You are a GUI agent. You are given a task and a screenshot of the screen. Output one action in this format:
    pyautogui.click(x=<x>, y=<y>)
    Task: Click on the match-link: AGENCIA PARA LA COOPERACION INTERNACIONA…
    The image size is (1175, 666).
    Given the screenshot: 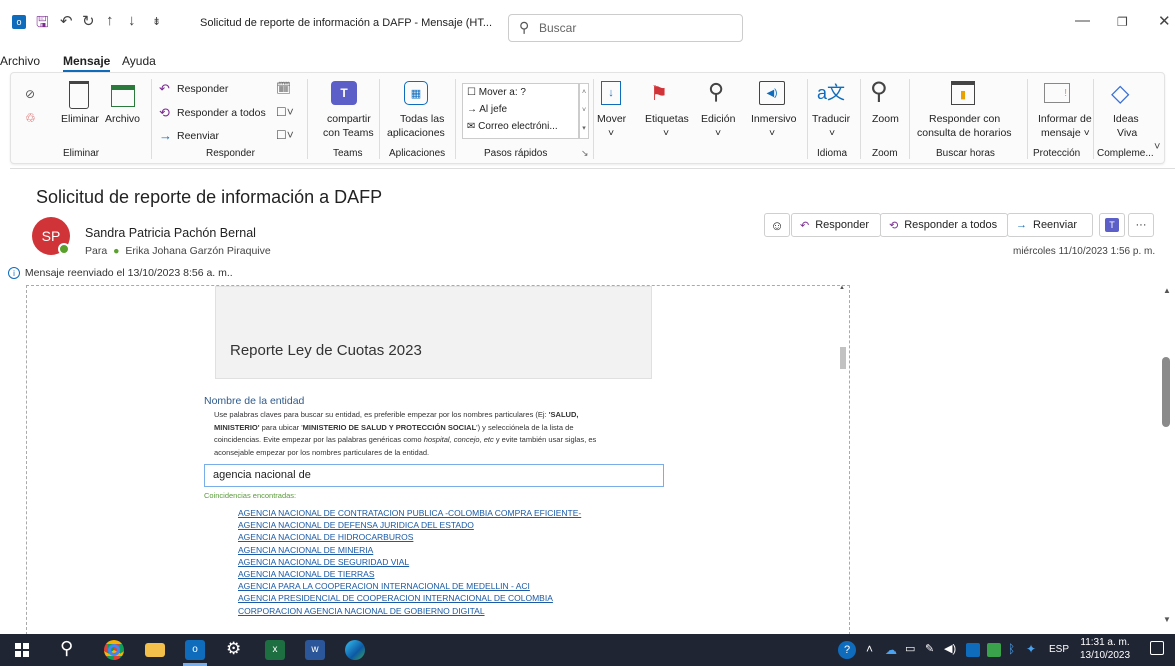 What is the action you would take?
    pyautogui.click(x=384, y=586)
    